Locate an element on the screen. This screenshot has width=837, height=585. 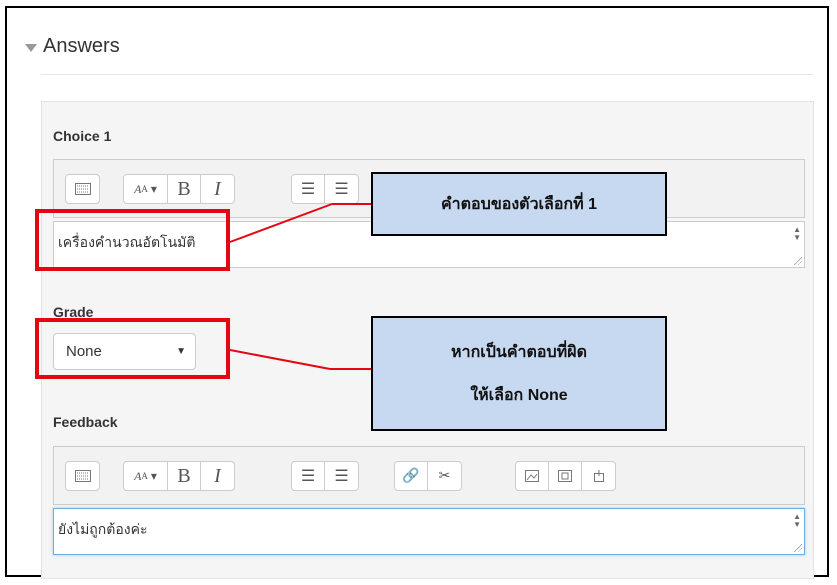
grade-callout-line2: ให้เลือก None is located at coordinates (519, 395).